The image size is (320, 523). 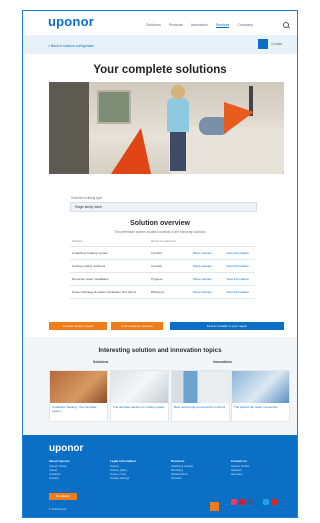 I want to click on footer-column-heading: Contact us, so click(x=239, y=461).